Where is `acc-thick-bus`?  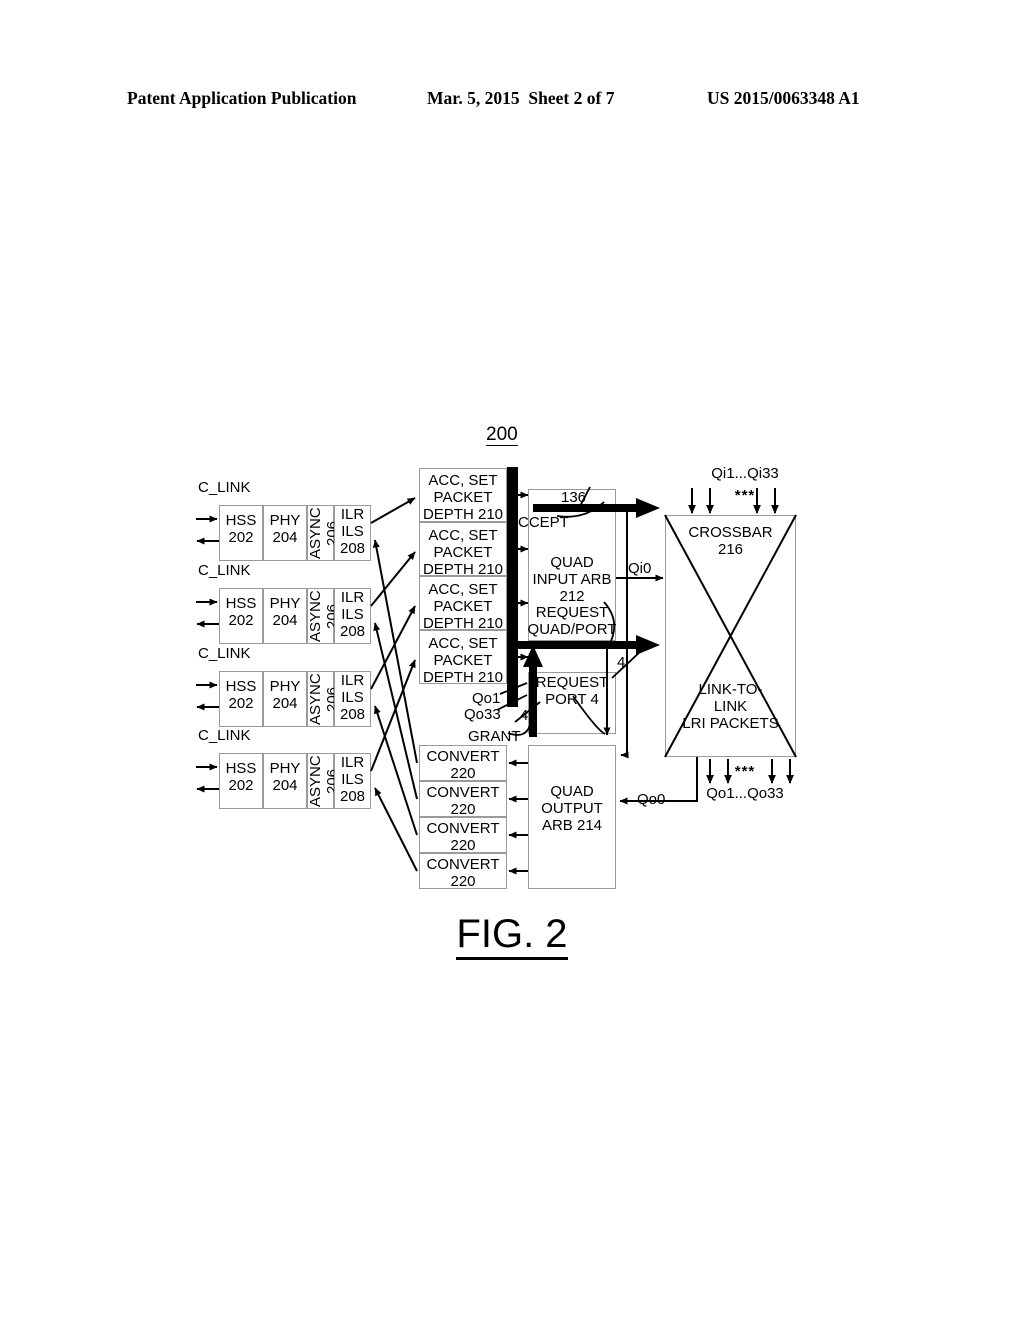
acc-thick-bus is located at coordinates (512, 587).